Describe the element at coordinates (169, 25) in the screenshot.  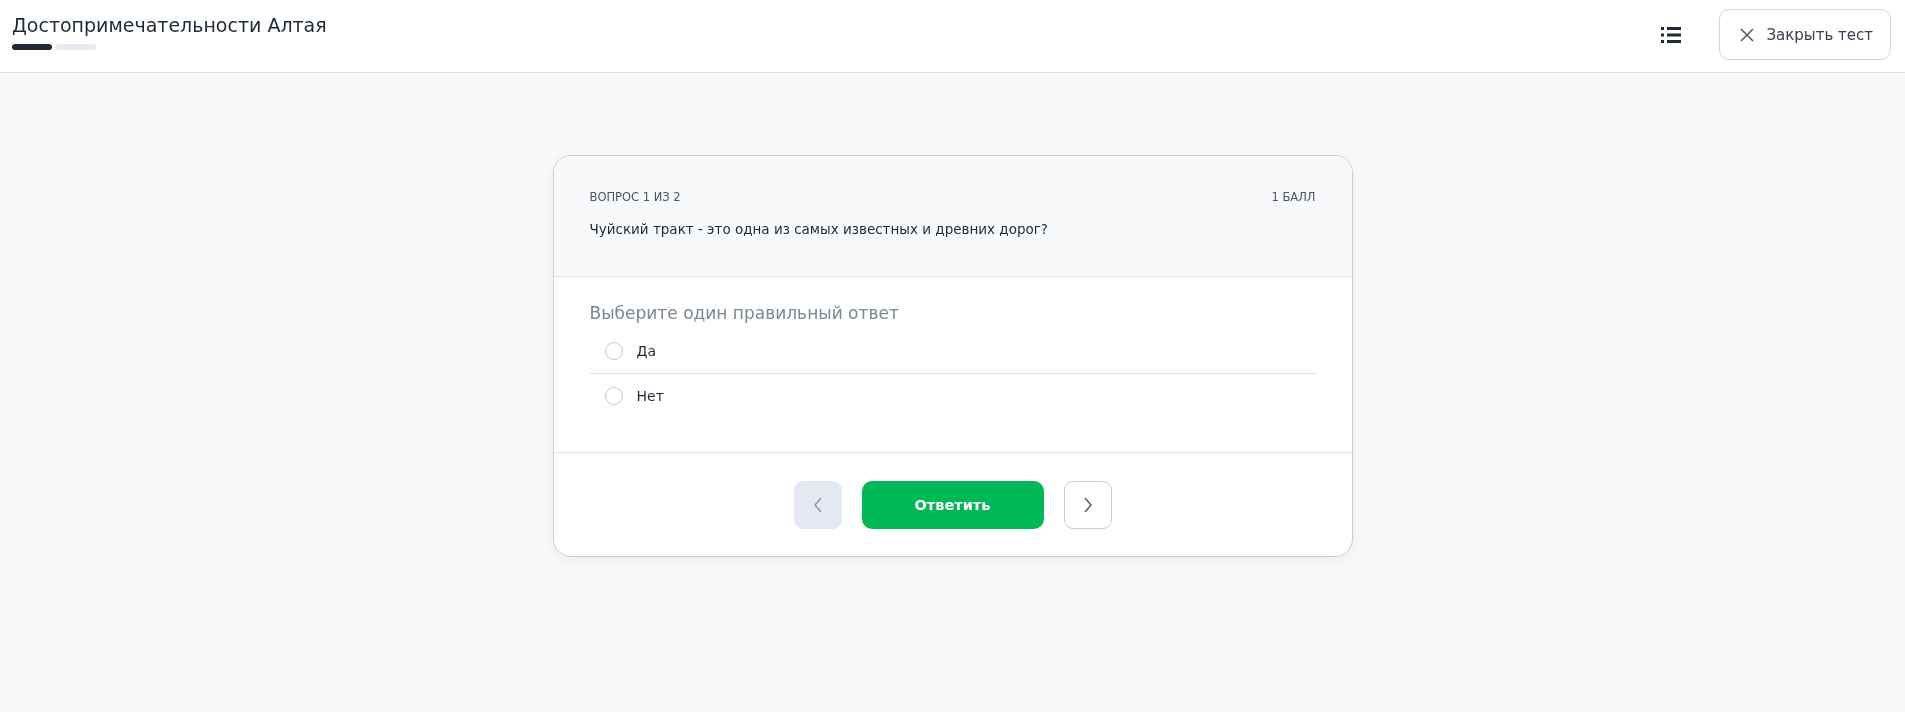
I see `test-title: Достопримечательности Алтая` at that location.